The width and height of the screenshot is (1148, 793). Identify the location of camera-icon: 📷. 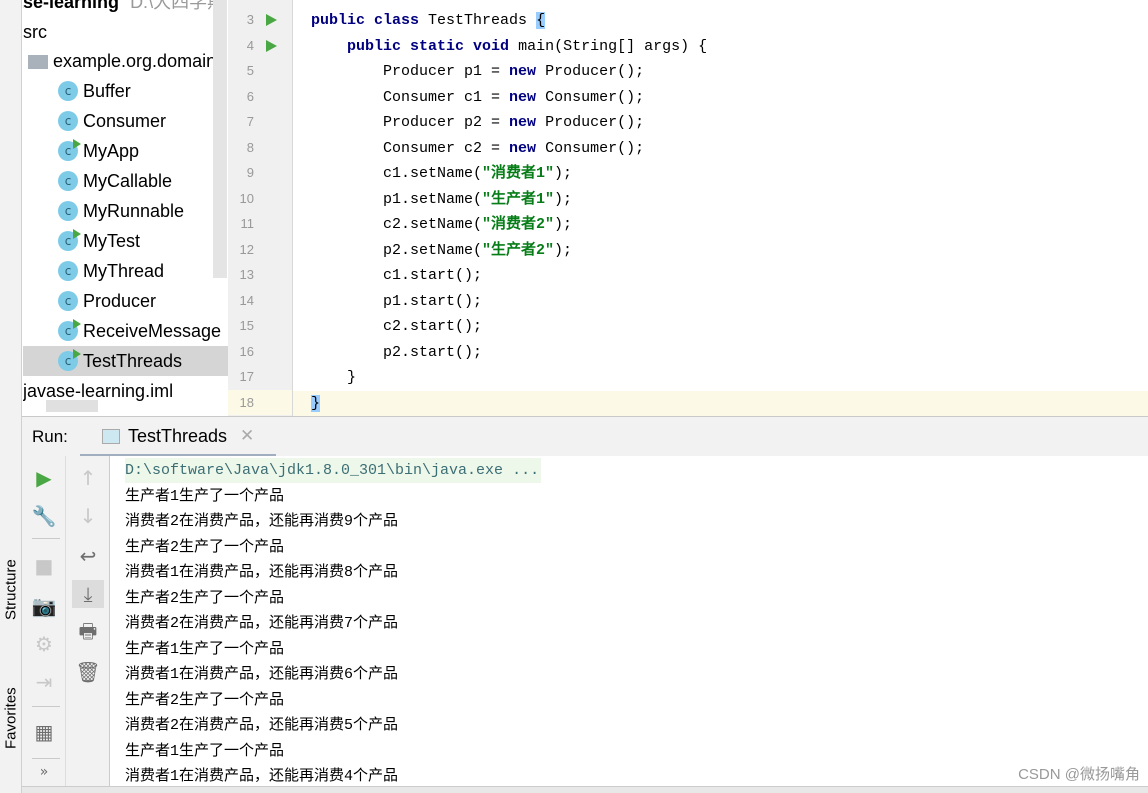
(44, 606).